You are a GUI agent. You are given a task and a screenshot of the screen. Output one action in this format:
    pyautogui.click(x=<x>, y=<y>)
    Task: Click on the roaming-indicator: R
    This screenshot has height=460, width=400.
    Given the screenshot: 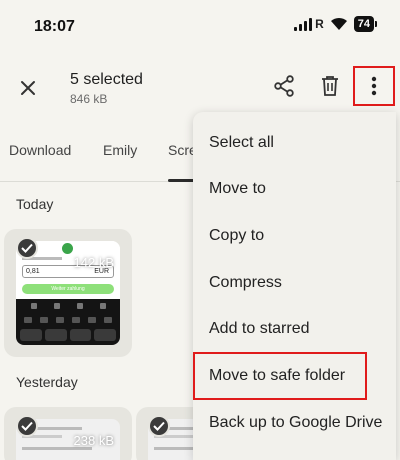 What is the action you would take?
    pyautogui.click(x=319, y=24)
    